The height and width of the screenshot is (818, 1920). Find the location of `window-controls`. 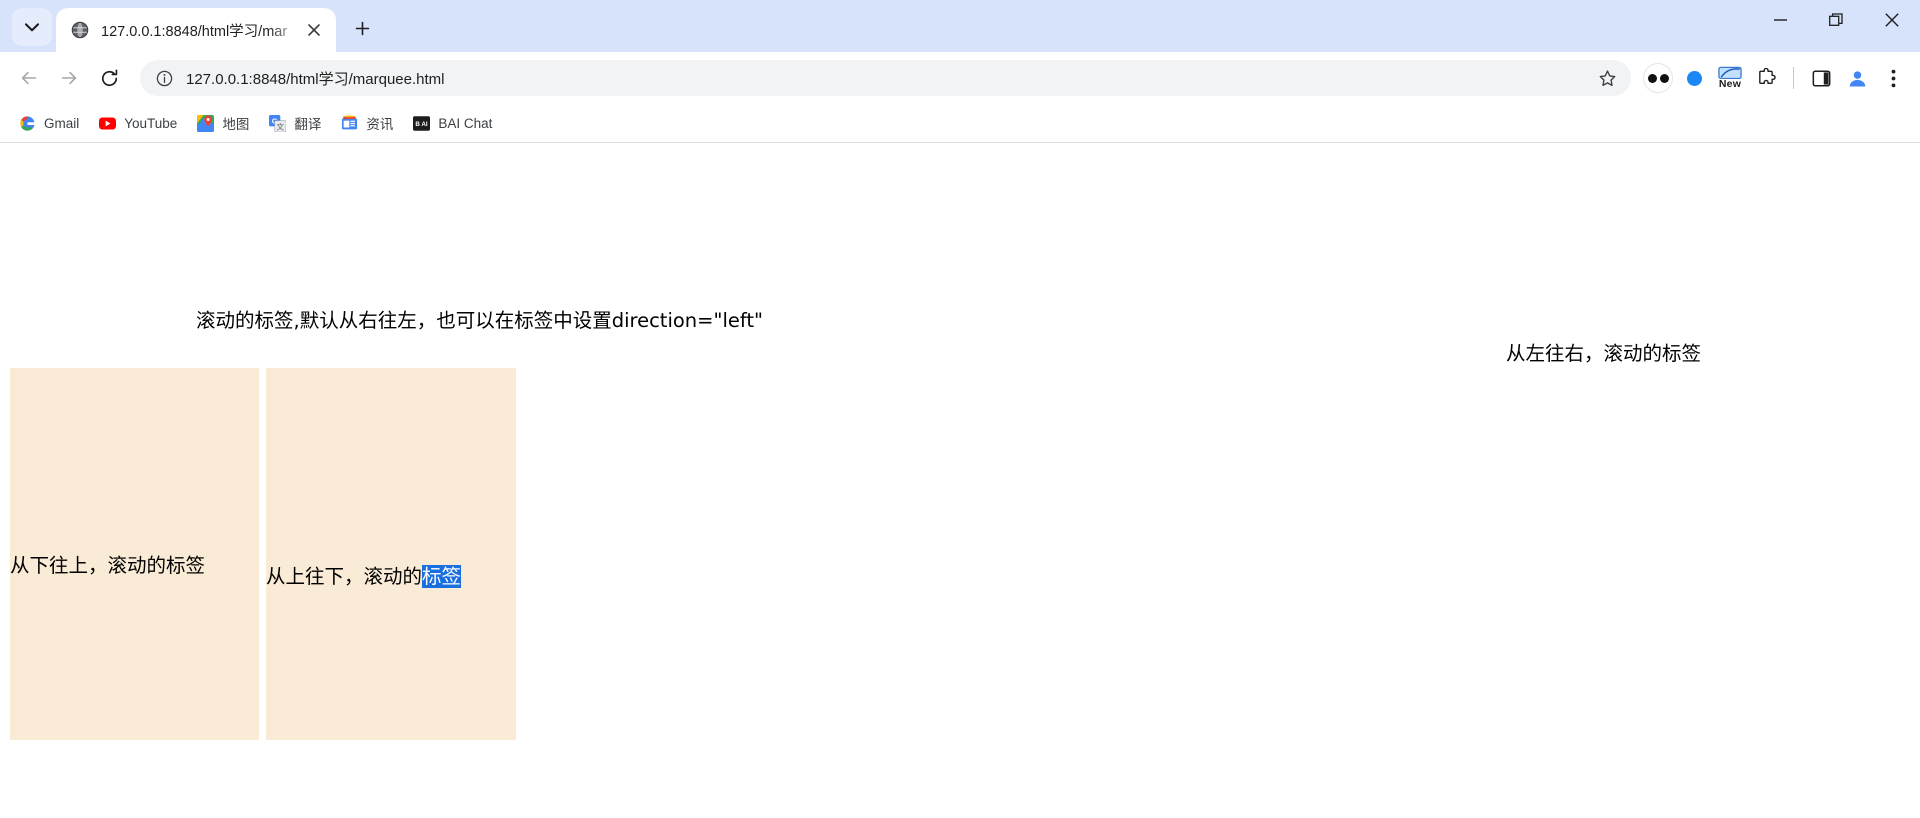

window-controls is located at coordinates (1836, 26).